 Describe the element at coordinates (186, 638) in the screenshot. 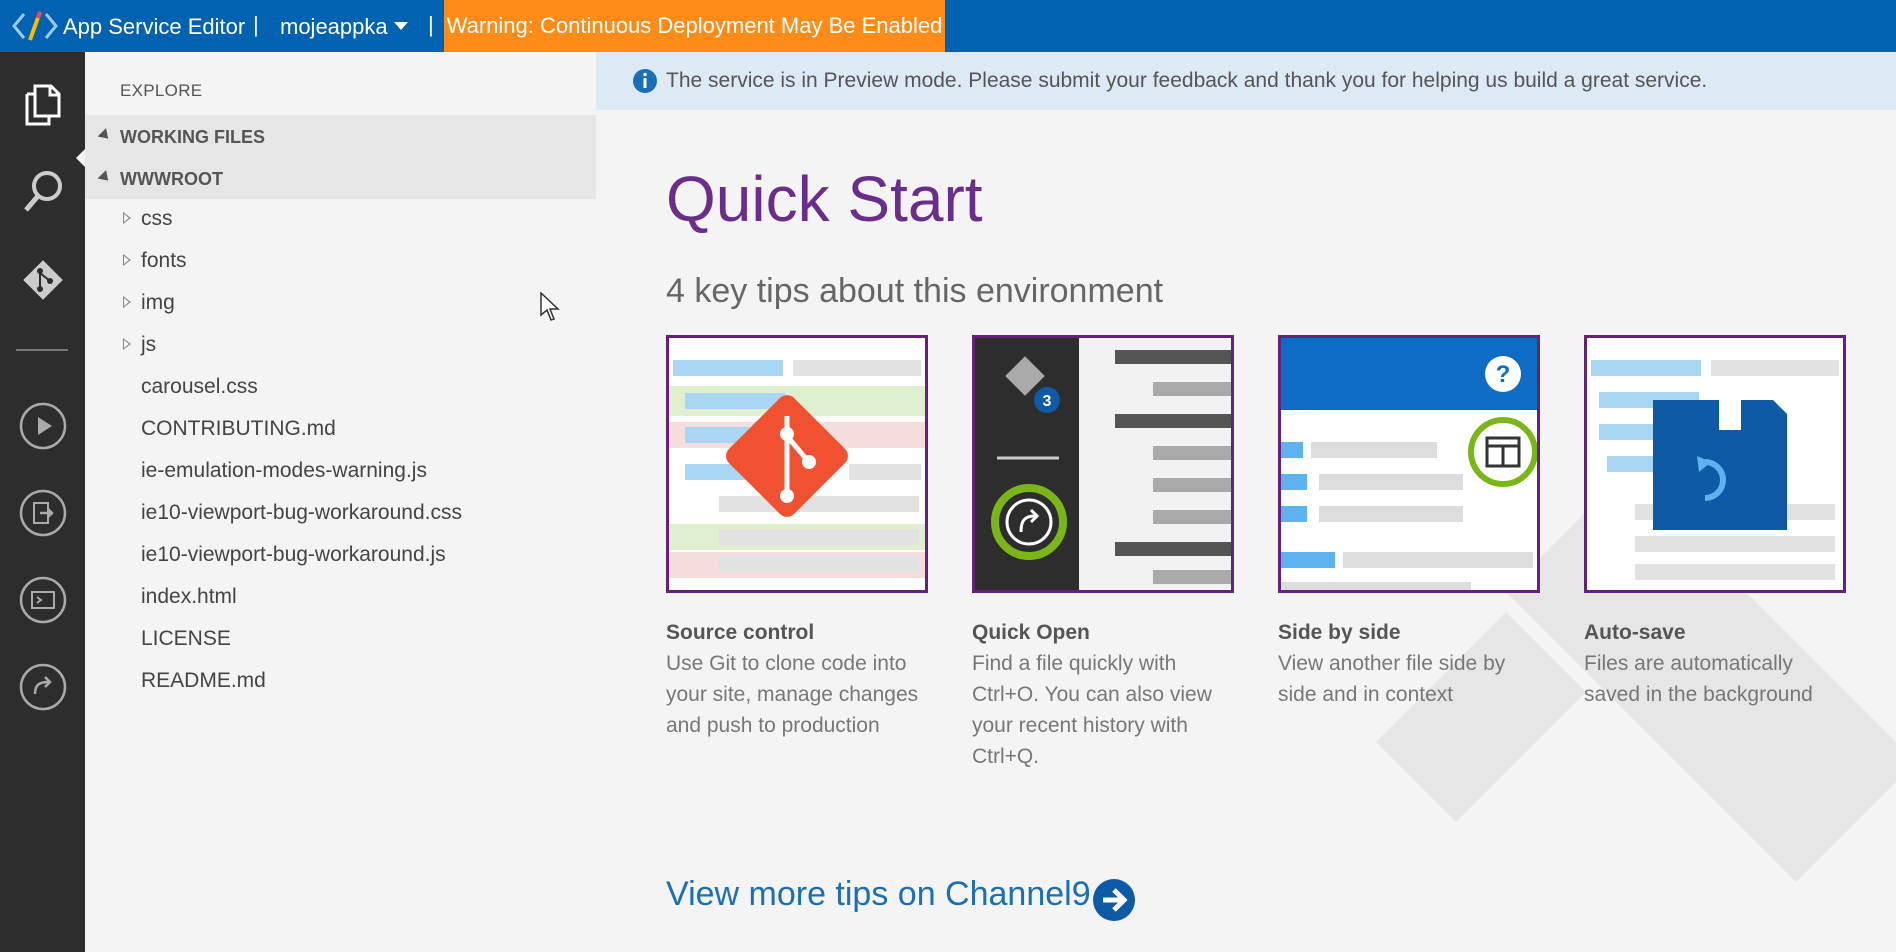

I see `file-name: LICENSE` at that location.